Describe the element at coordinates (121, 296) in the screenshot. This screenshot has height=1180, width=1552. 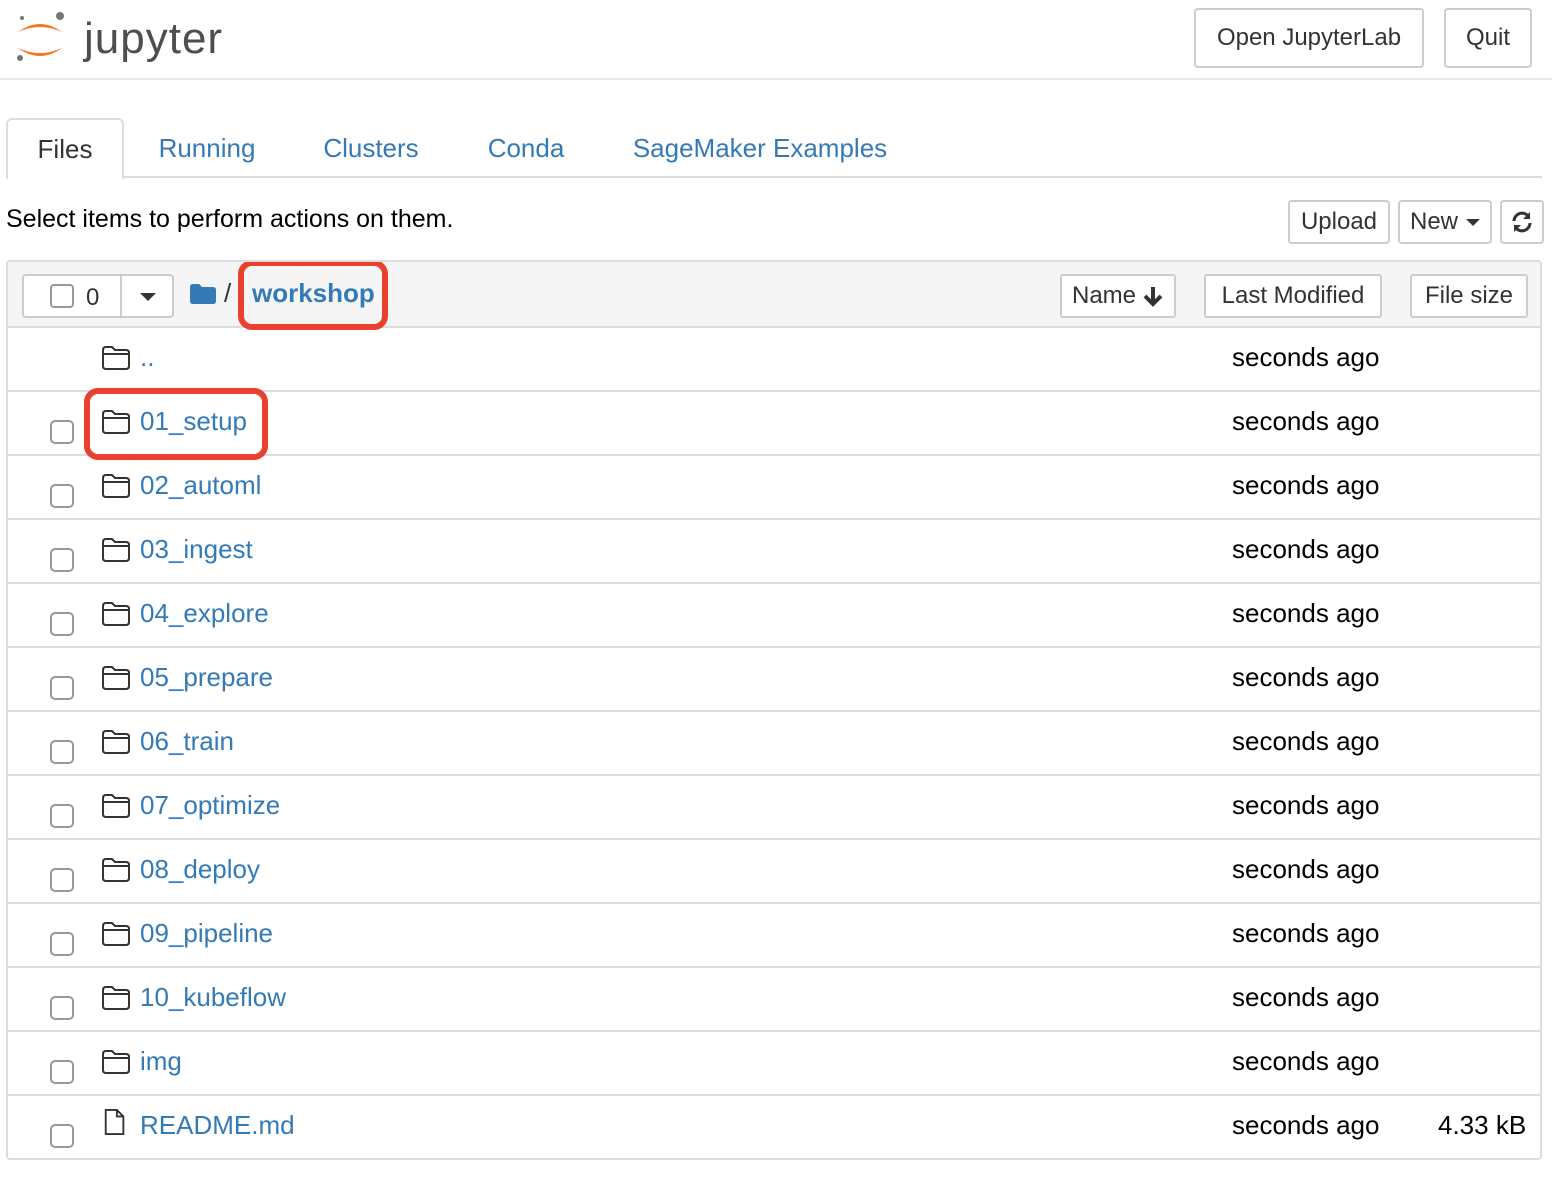
I see `select-divider` at that location.